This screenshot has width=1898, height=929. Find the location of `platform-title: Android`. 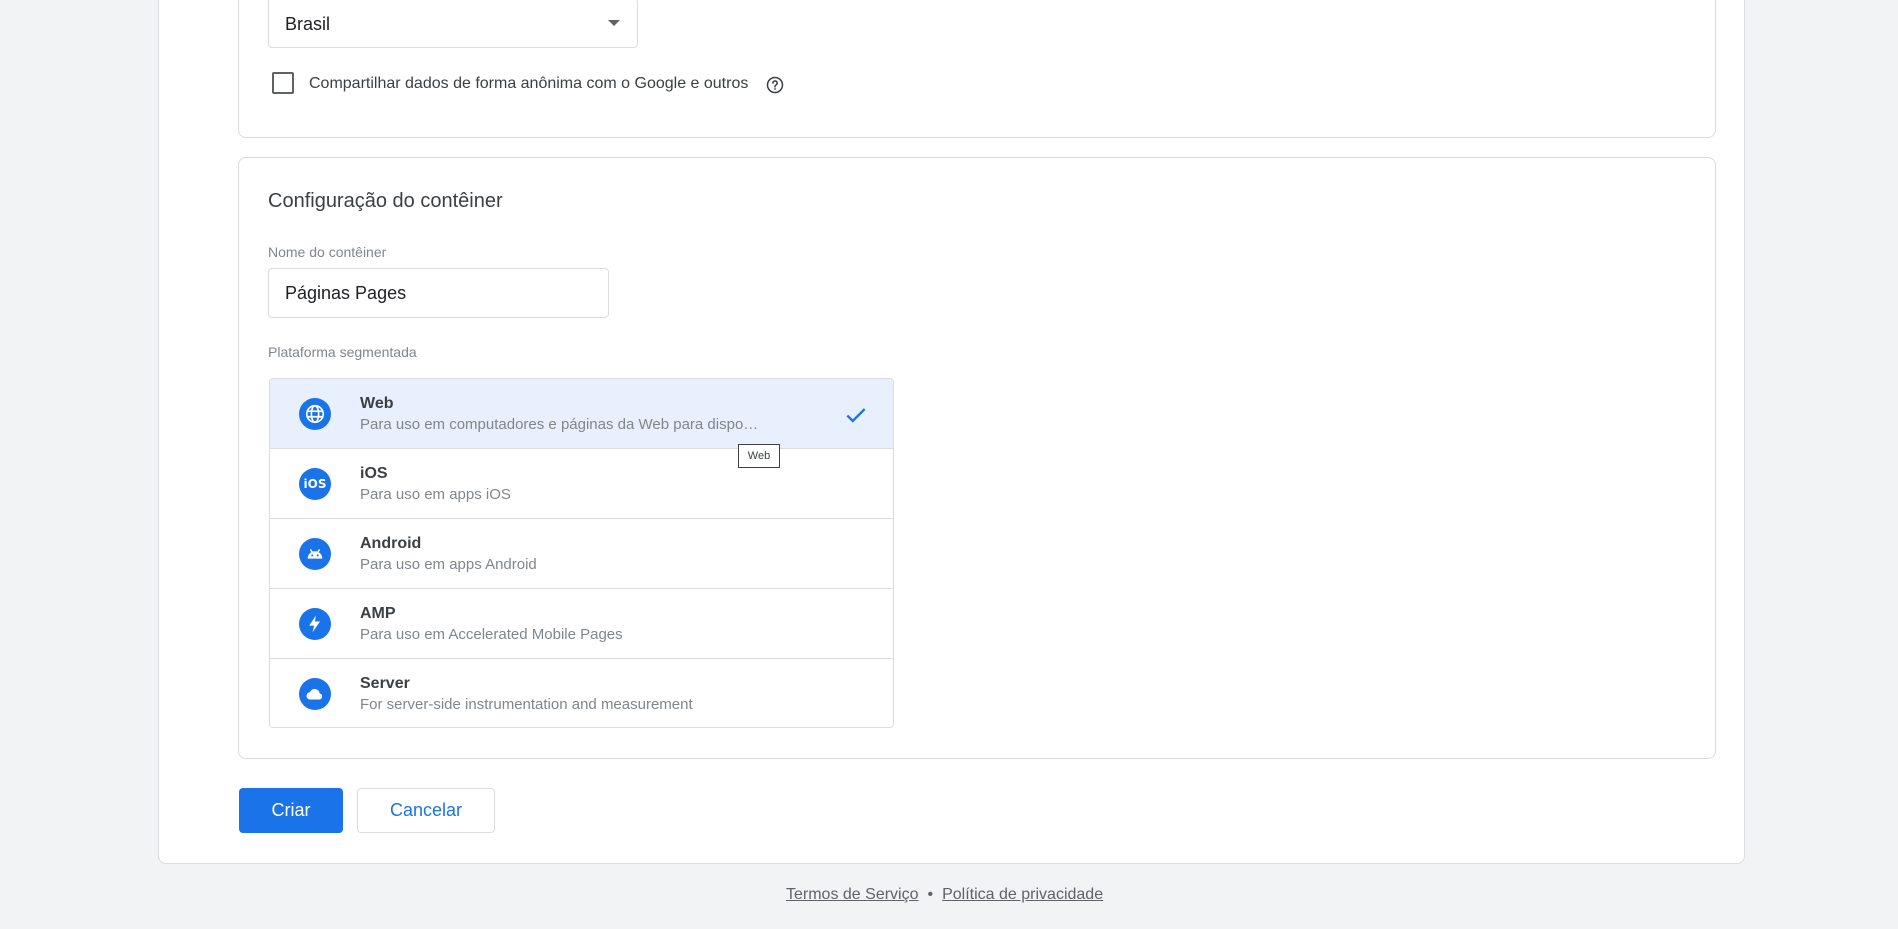

platform-title: Android is located at coordinates (391, 543).